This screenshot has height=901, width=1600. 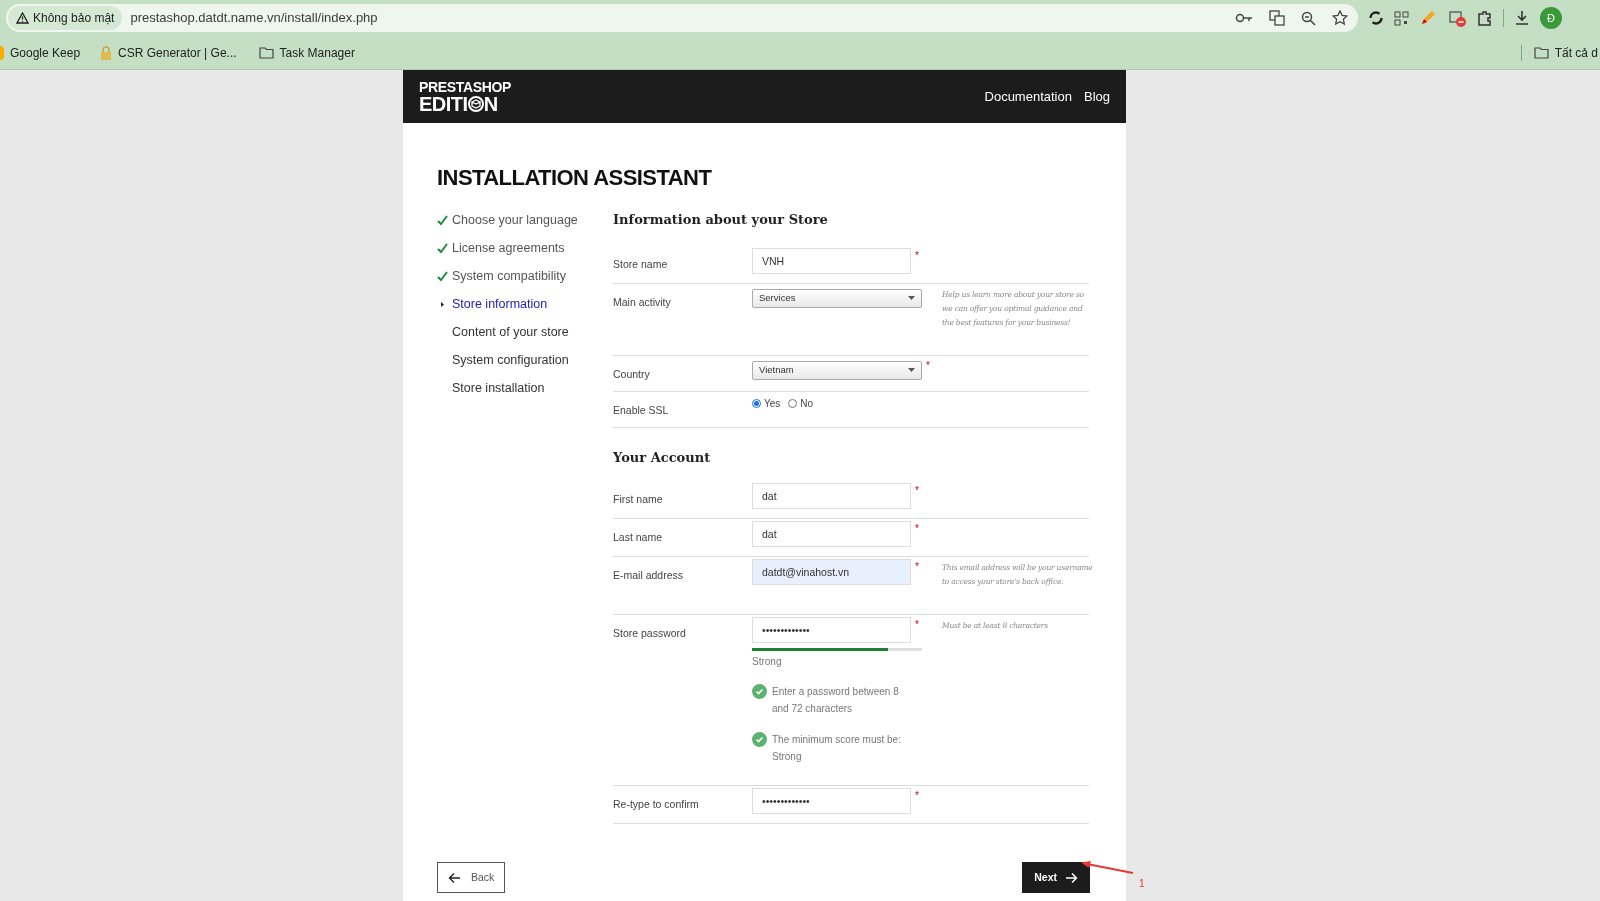 I want to click on page-title: INSTALLATION ASSISTANT, so click(x=575, y=178).